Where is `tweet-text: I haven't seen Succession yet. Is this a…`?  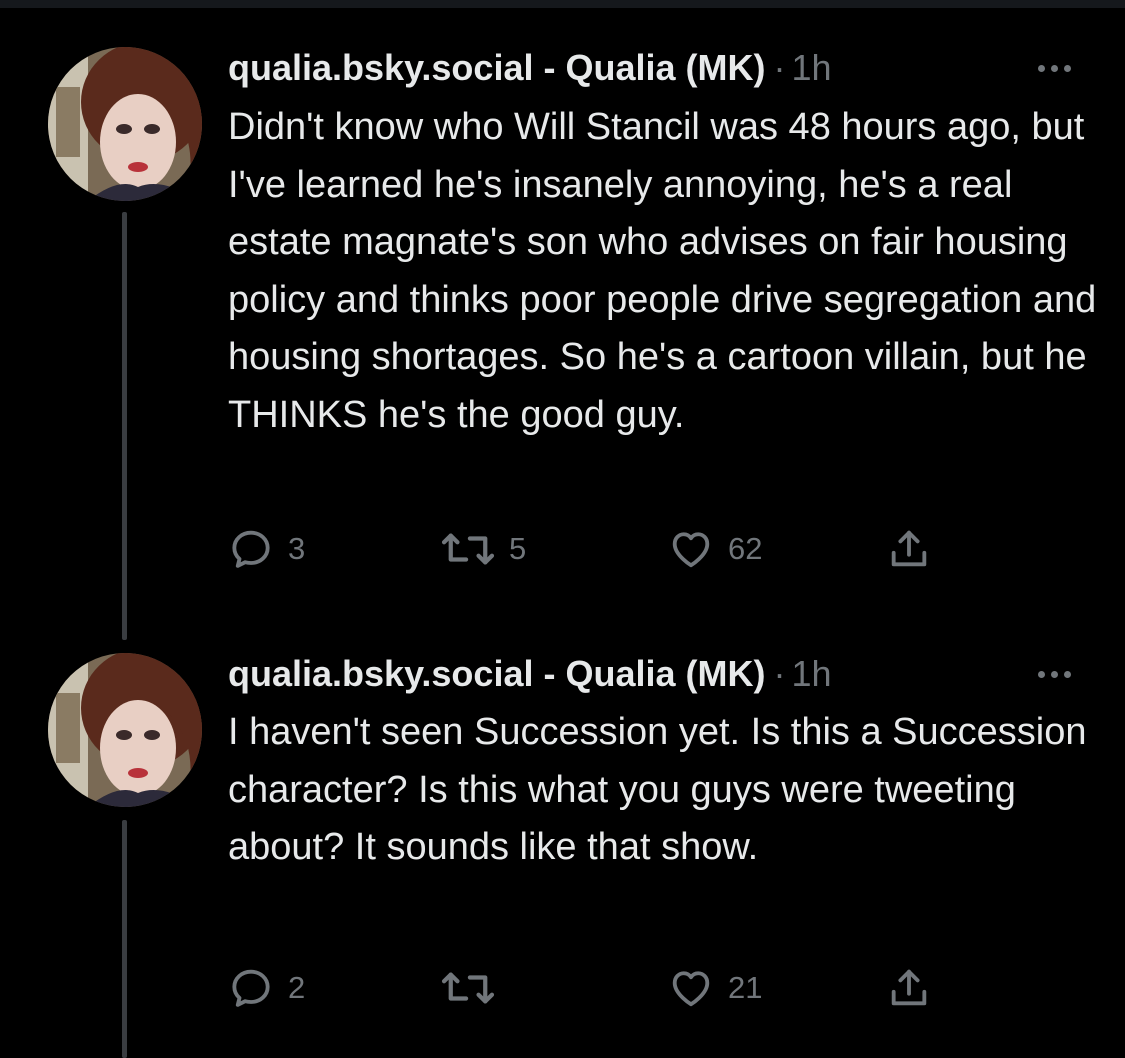 tweet-text: I haven't seen Succession yet. Is this a… is located at coordinates (657, 789).